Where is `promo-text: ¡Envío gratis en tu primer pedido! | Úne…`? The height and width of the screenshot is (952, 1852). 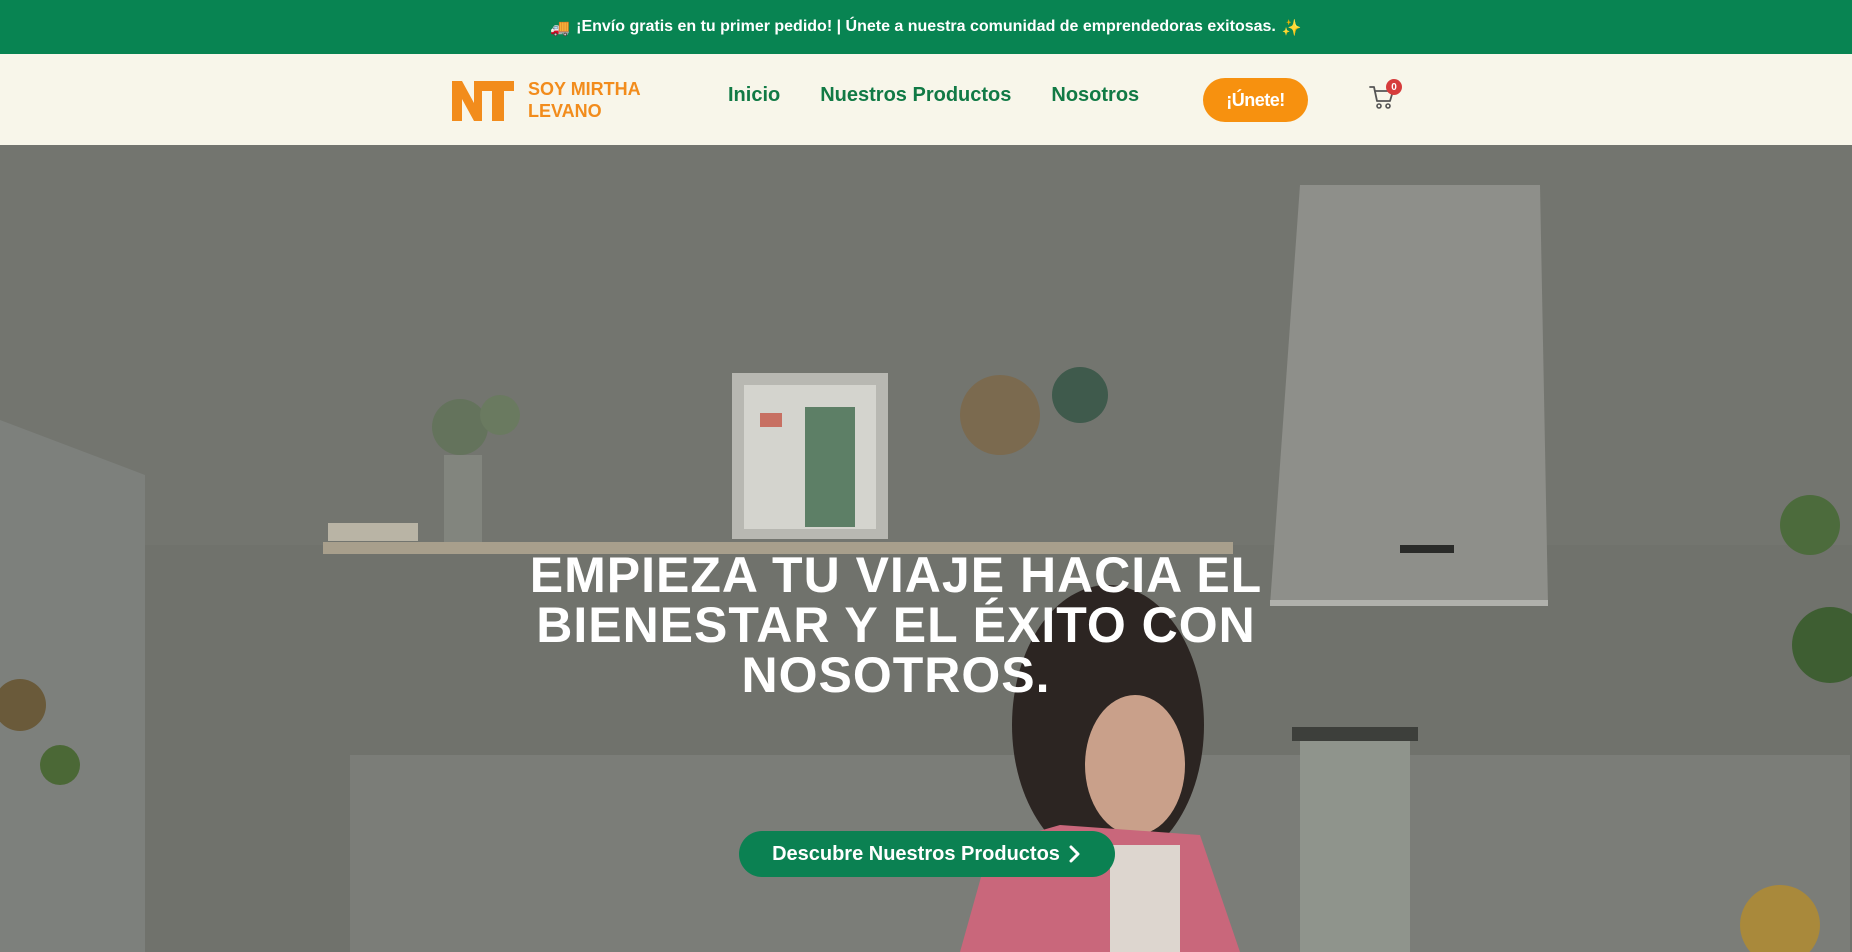
promo-text: ¡Envío gratis en tu primer pedido! | Úne… is located at coordinates (926, 26).